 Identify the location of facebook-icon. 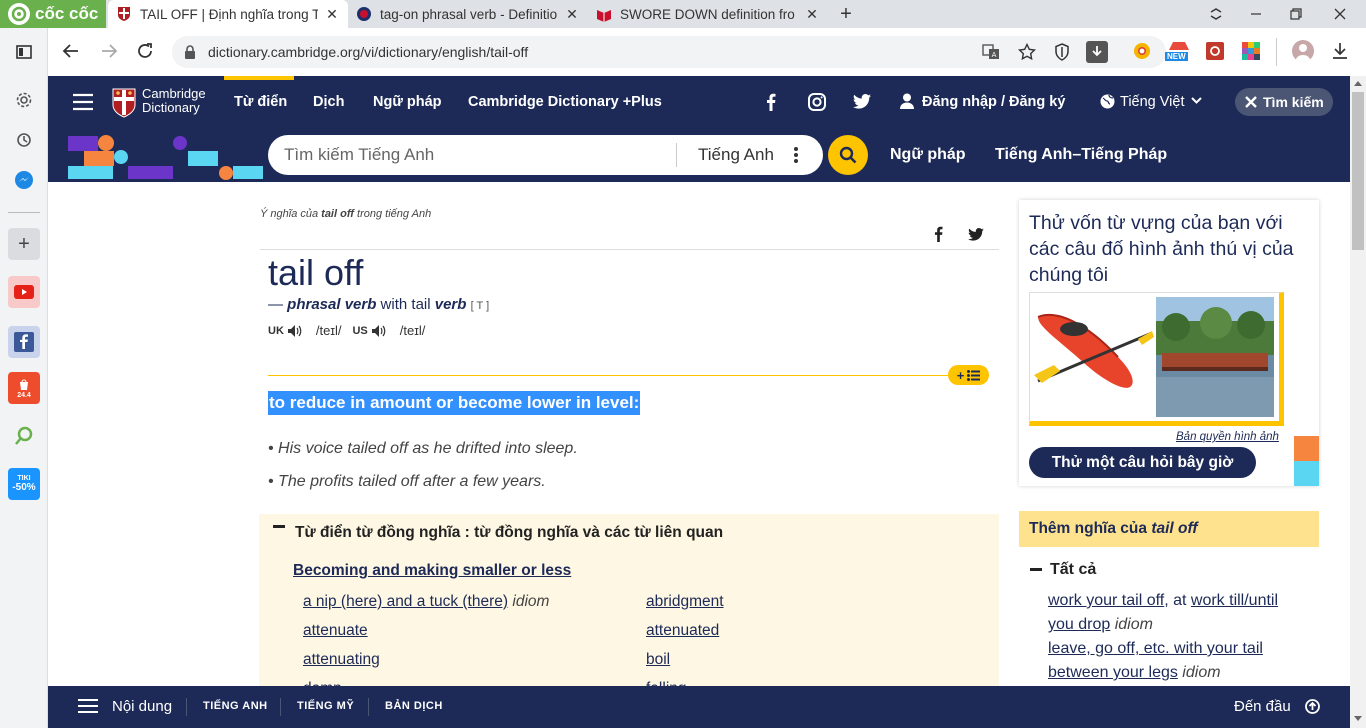
(771, 102).